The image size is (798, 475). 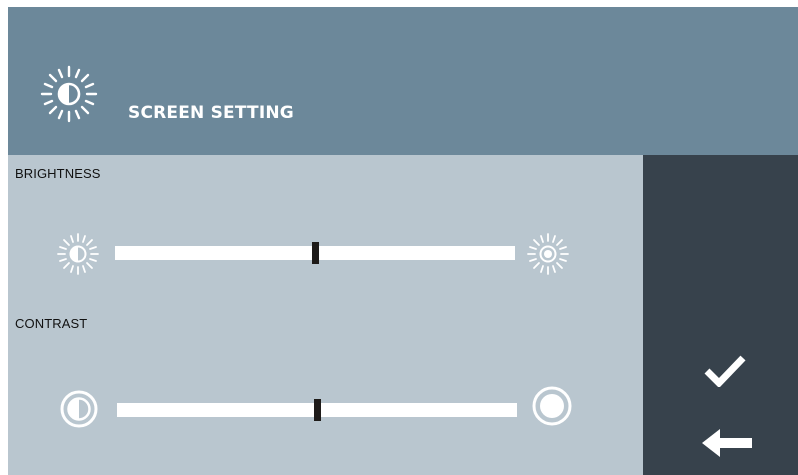 I want to click on action-panel, so click(x=720, y=315).